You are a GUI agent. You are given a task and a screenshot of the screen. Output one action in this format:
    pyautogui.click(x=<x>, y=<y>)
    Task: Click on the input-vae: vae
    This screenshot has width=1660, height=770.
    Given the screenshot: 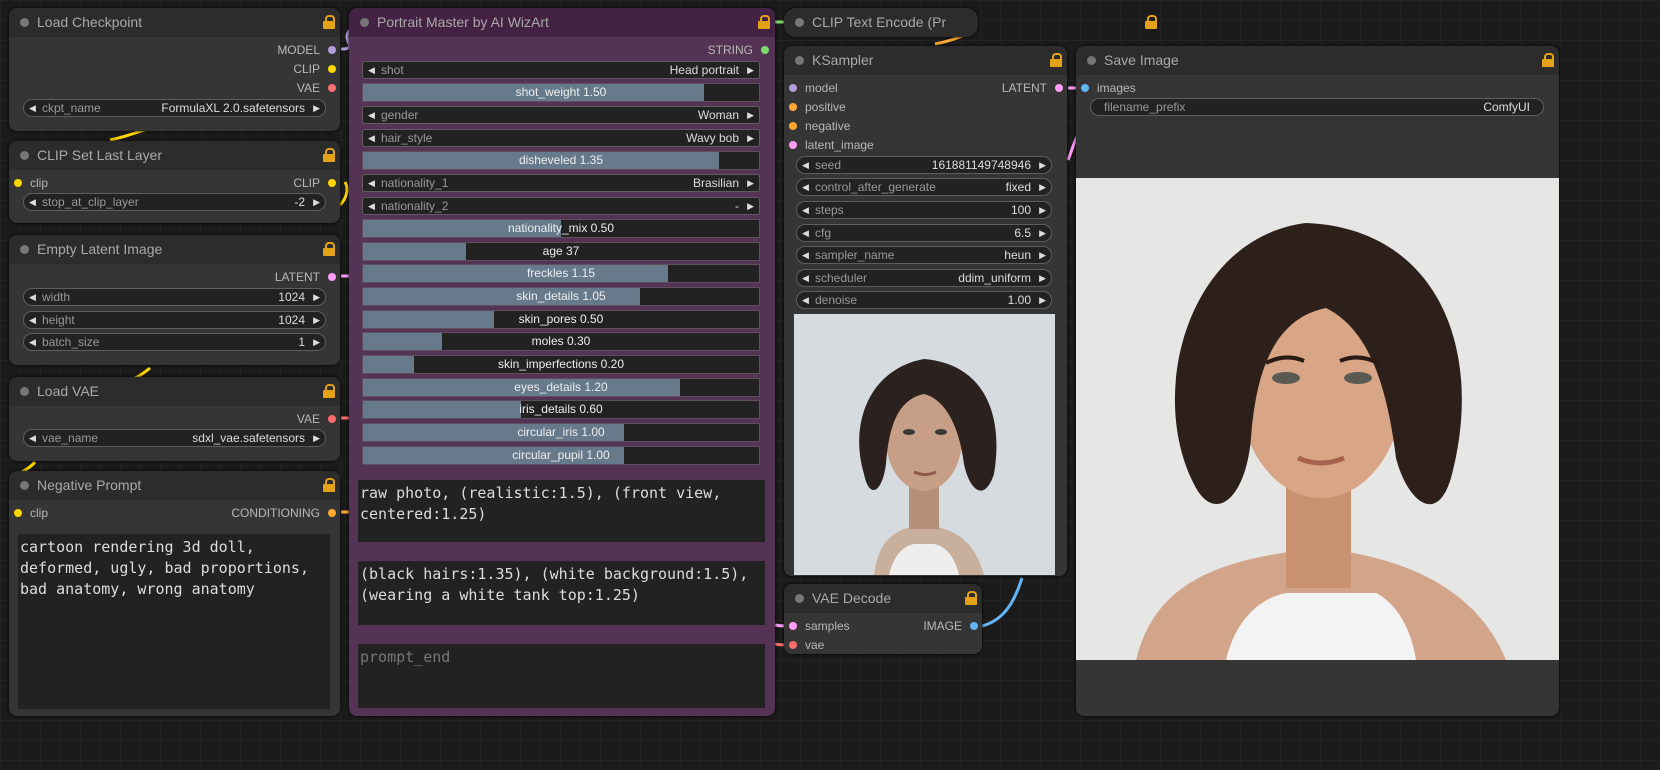 What is the action you would take?
    pyautogui.click(x=806, y=645)
    